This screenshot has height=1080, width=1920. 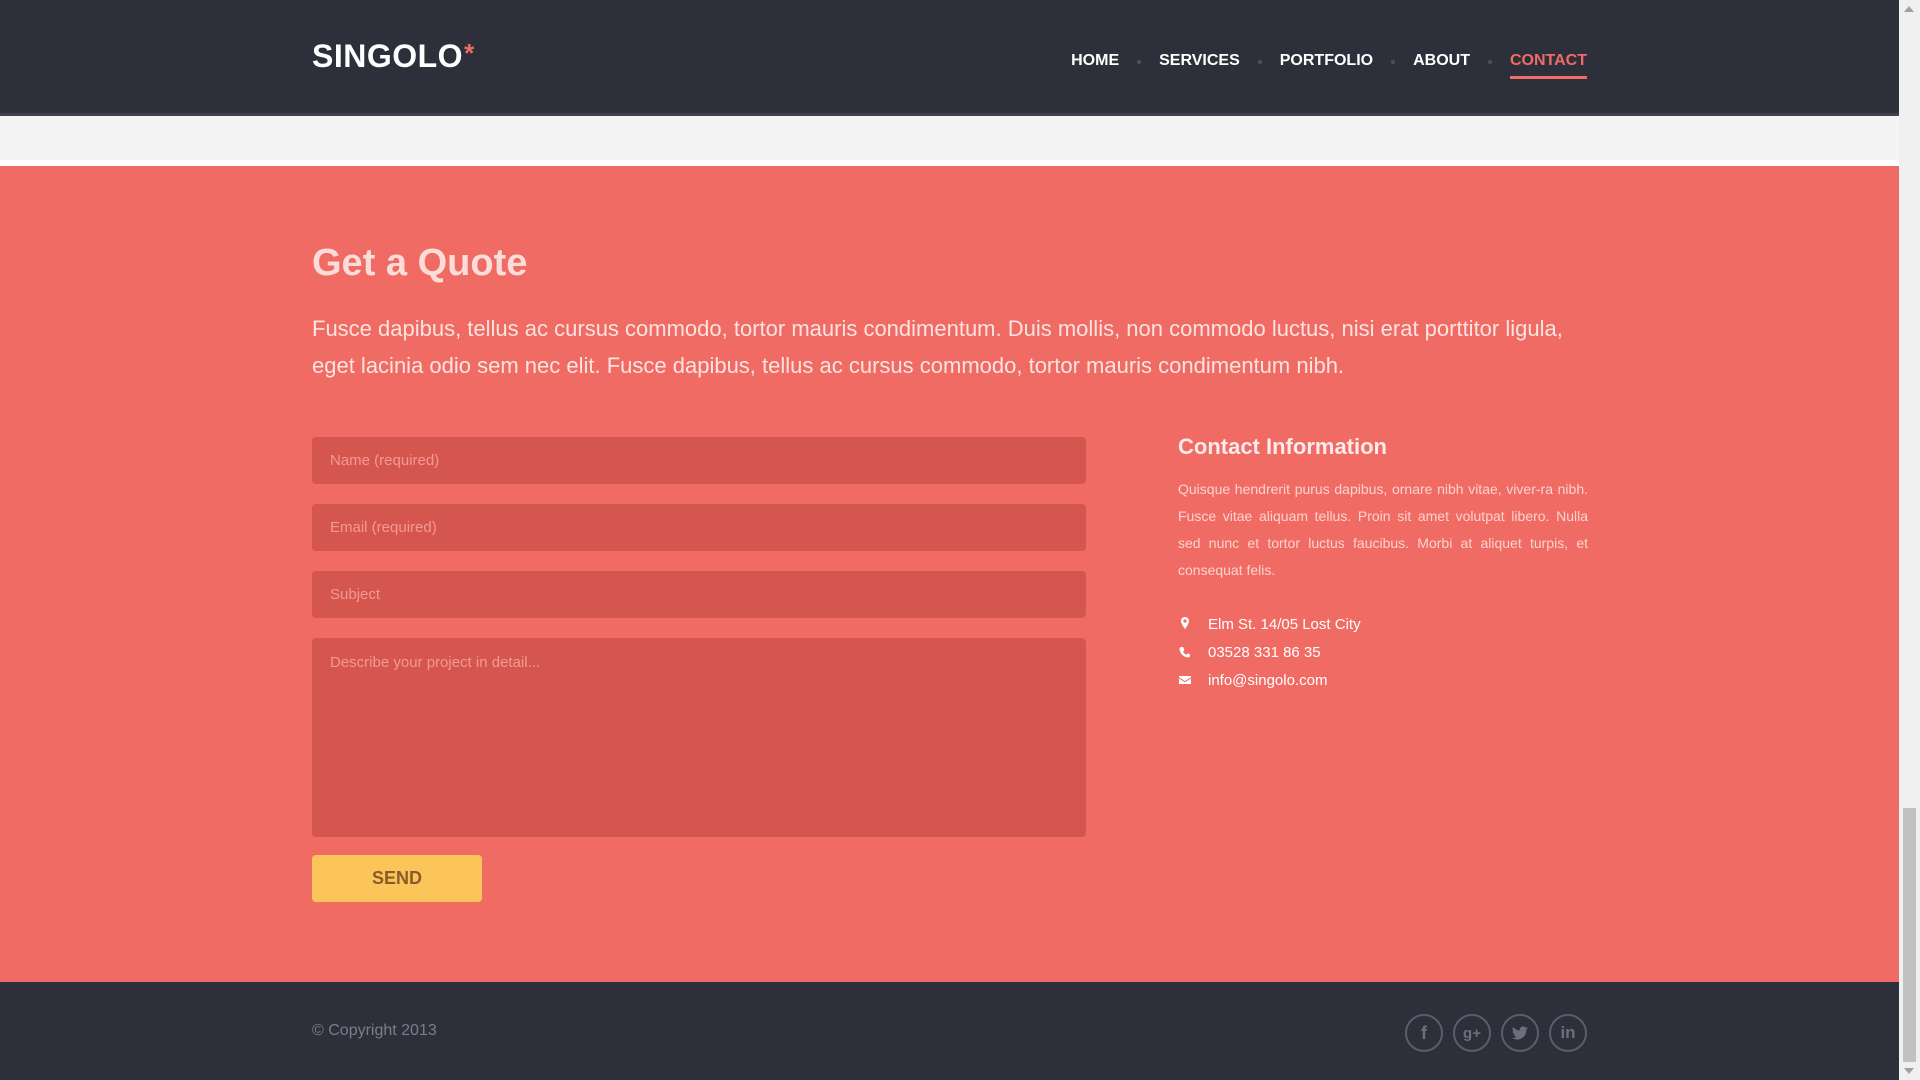 I want to click on project-details-textarea, so click(x=699, y=737).